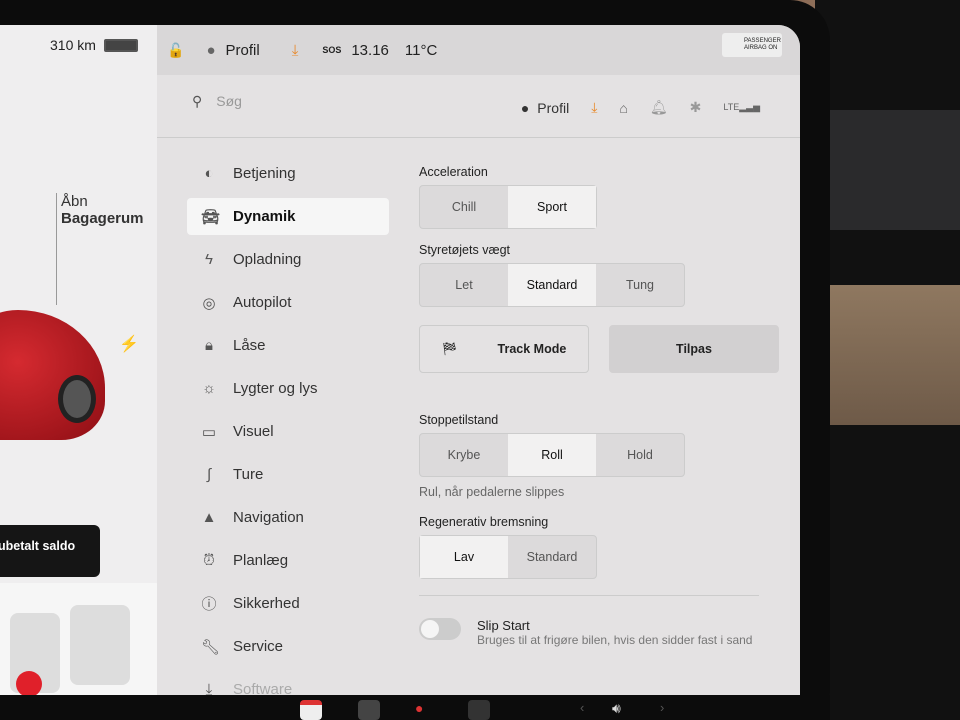 The width and height of the screenshot is (960, 720). What do you see at coordinates (762, 41) in the screenshot?
I see `airbag-line1: PASSENGER` at bounding box center [762, 41].